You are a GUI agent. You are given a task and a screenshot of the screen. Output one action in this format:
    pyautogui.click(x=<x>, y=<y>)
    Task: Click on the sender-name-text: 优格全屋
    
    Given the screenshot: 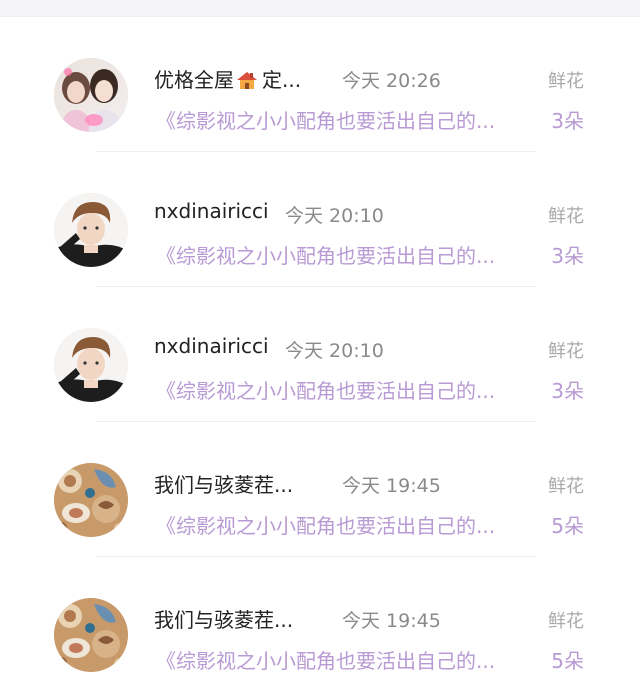 What is the action you would take?
    pyautogui.click(x=194, y=80)
    